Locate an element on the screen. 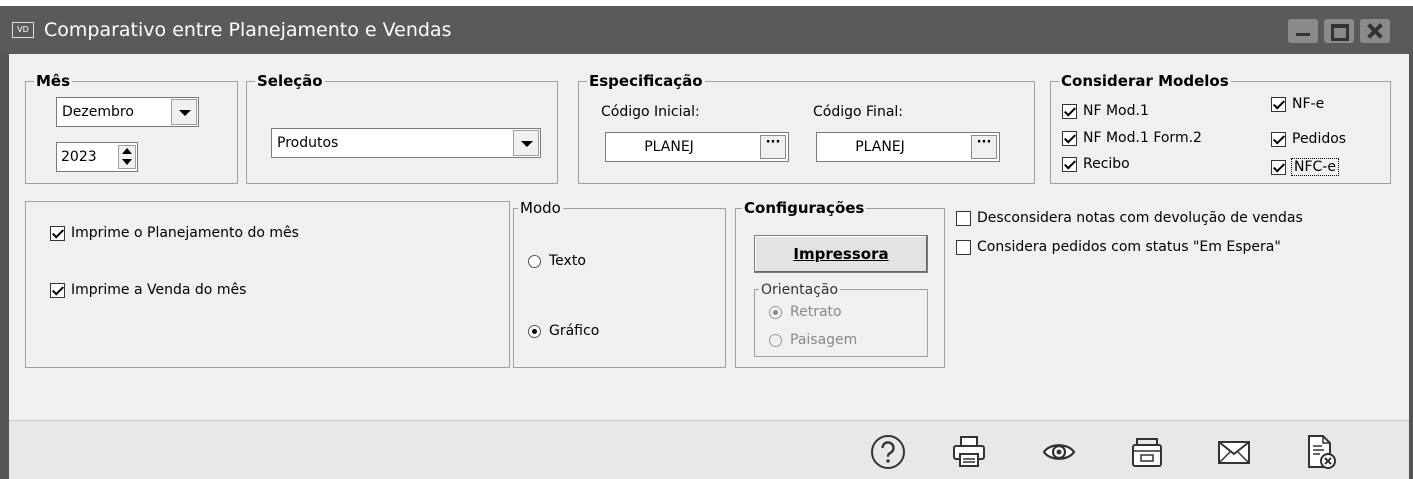  chk-imprime-planejamento: Imprime o Planejamento do mês is located at coordinates (174, 233).